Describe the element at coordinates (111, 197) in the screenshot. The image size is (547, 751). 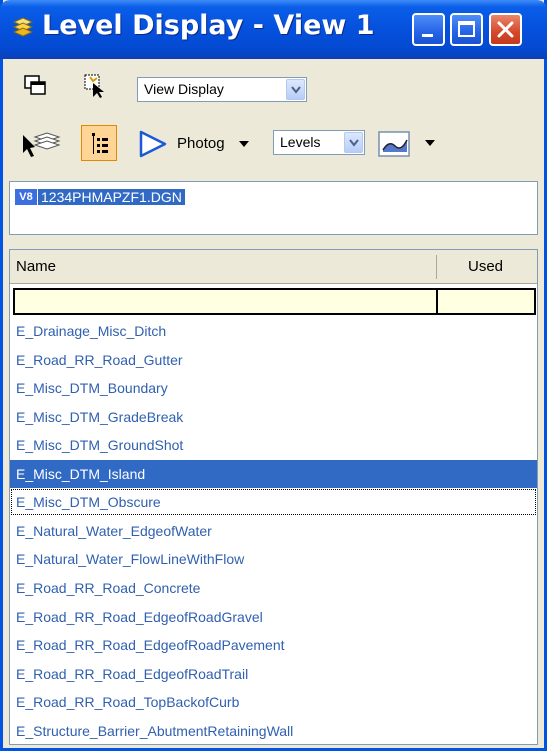
I see `file-name: 1234PHMAPZF1.DGN` at that location.